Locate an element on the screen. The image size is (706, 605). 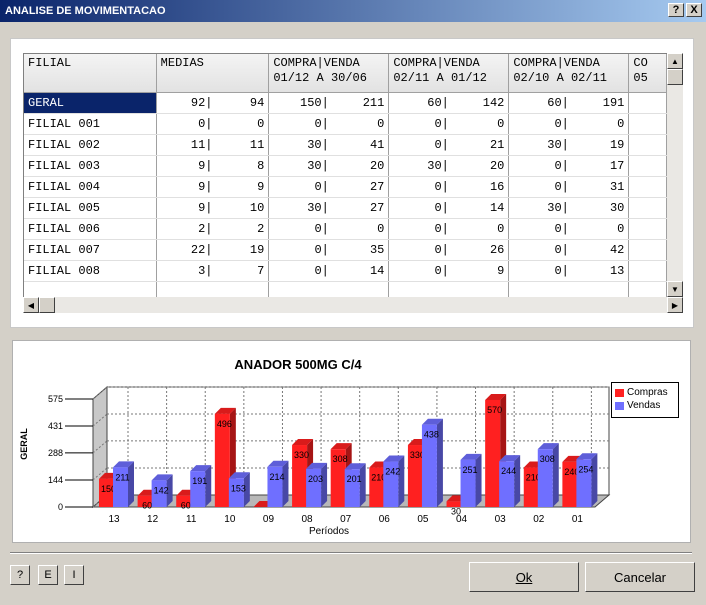
cell-compra: 30| is located at coordinates (558, 144).